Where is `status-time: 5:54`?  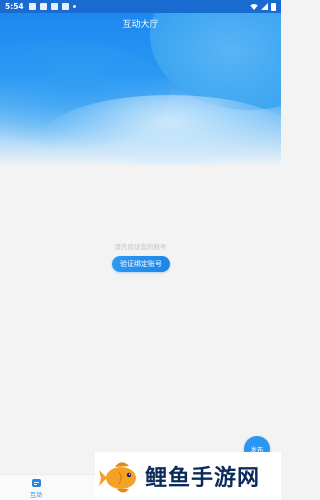 status-time: 5:54 is located at coordinates (14, 6).